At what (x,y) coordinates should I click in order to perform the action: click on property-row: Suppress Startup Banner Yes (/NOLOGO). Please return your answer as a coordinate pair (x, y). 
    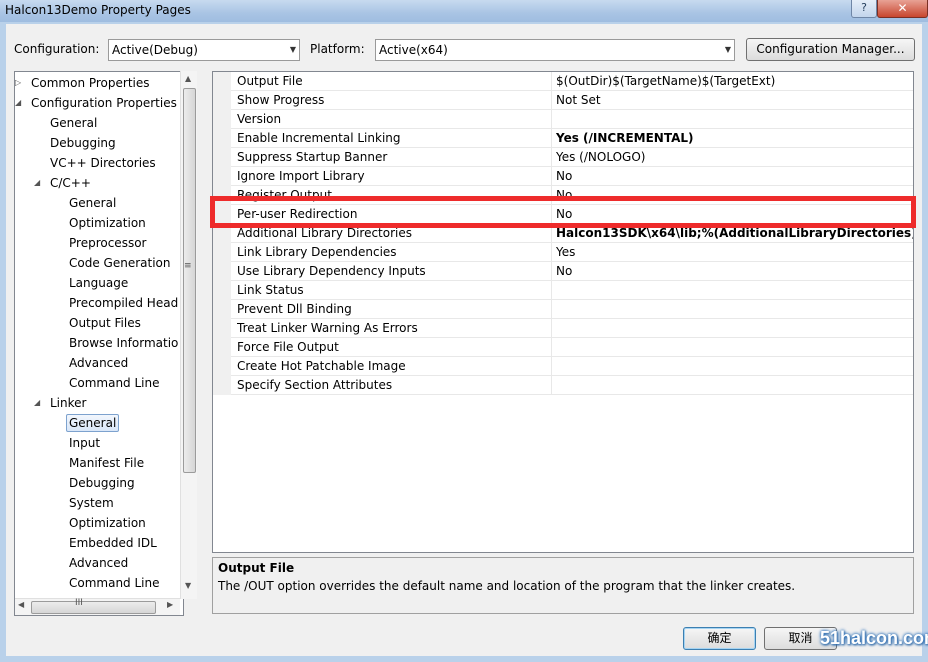
    Looking at the image, I should click on (563, 157).